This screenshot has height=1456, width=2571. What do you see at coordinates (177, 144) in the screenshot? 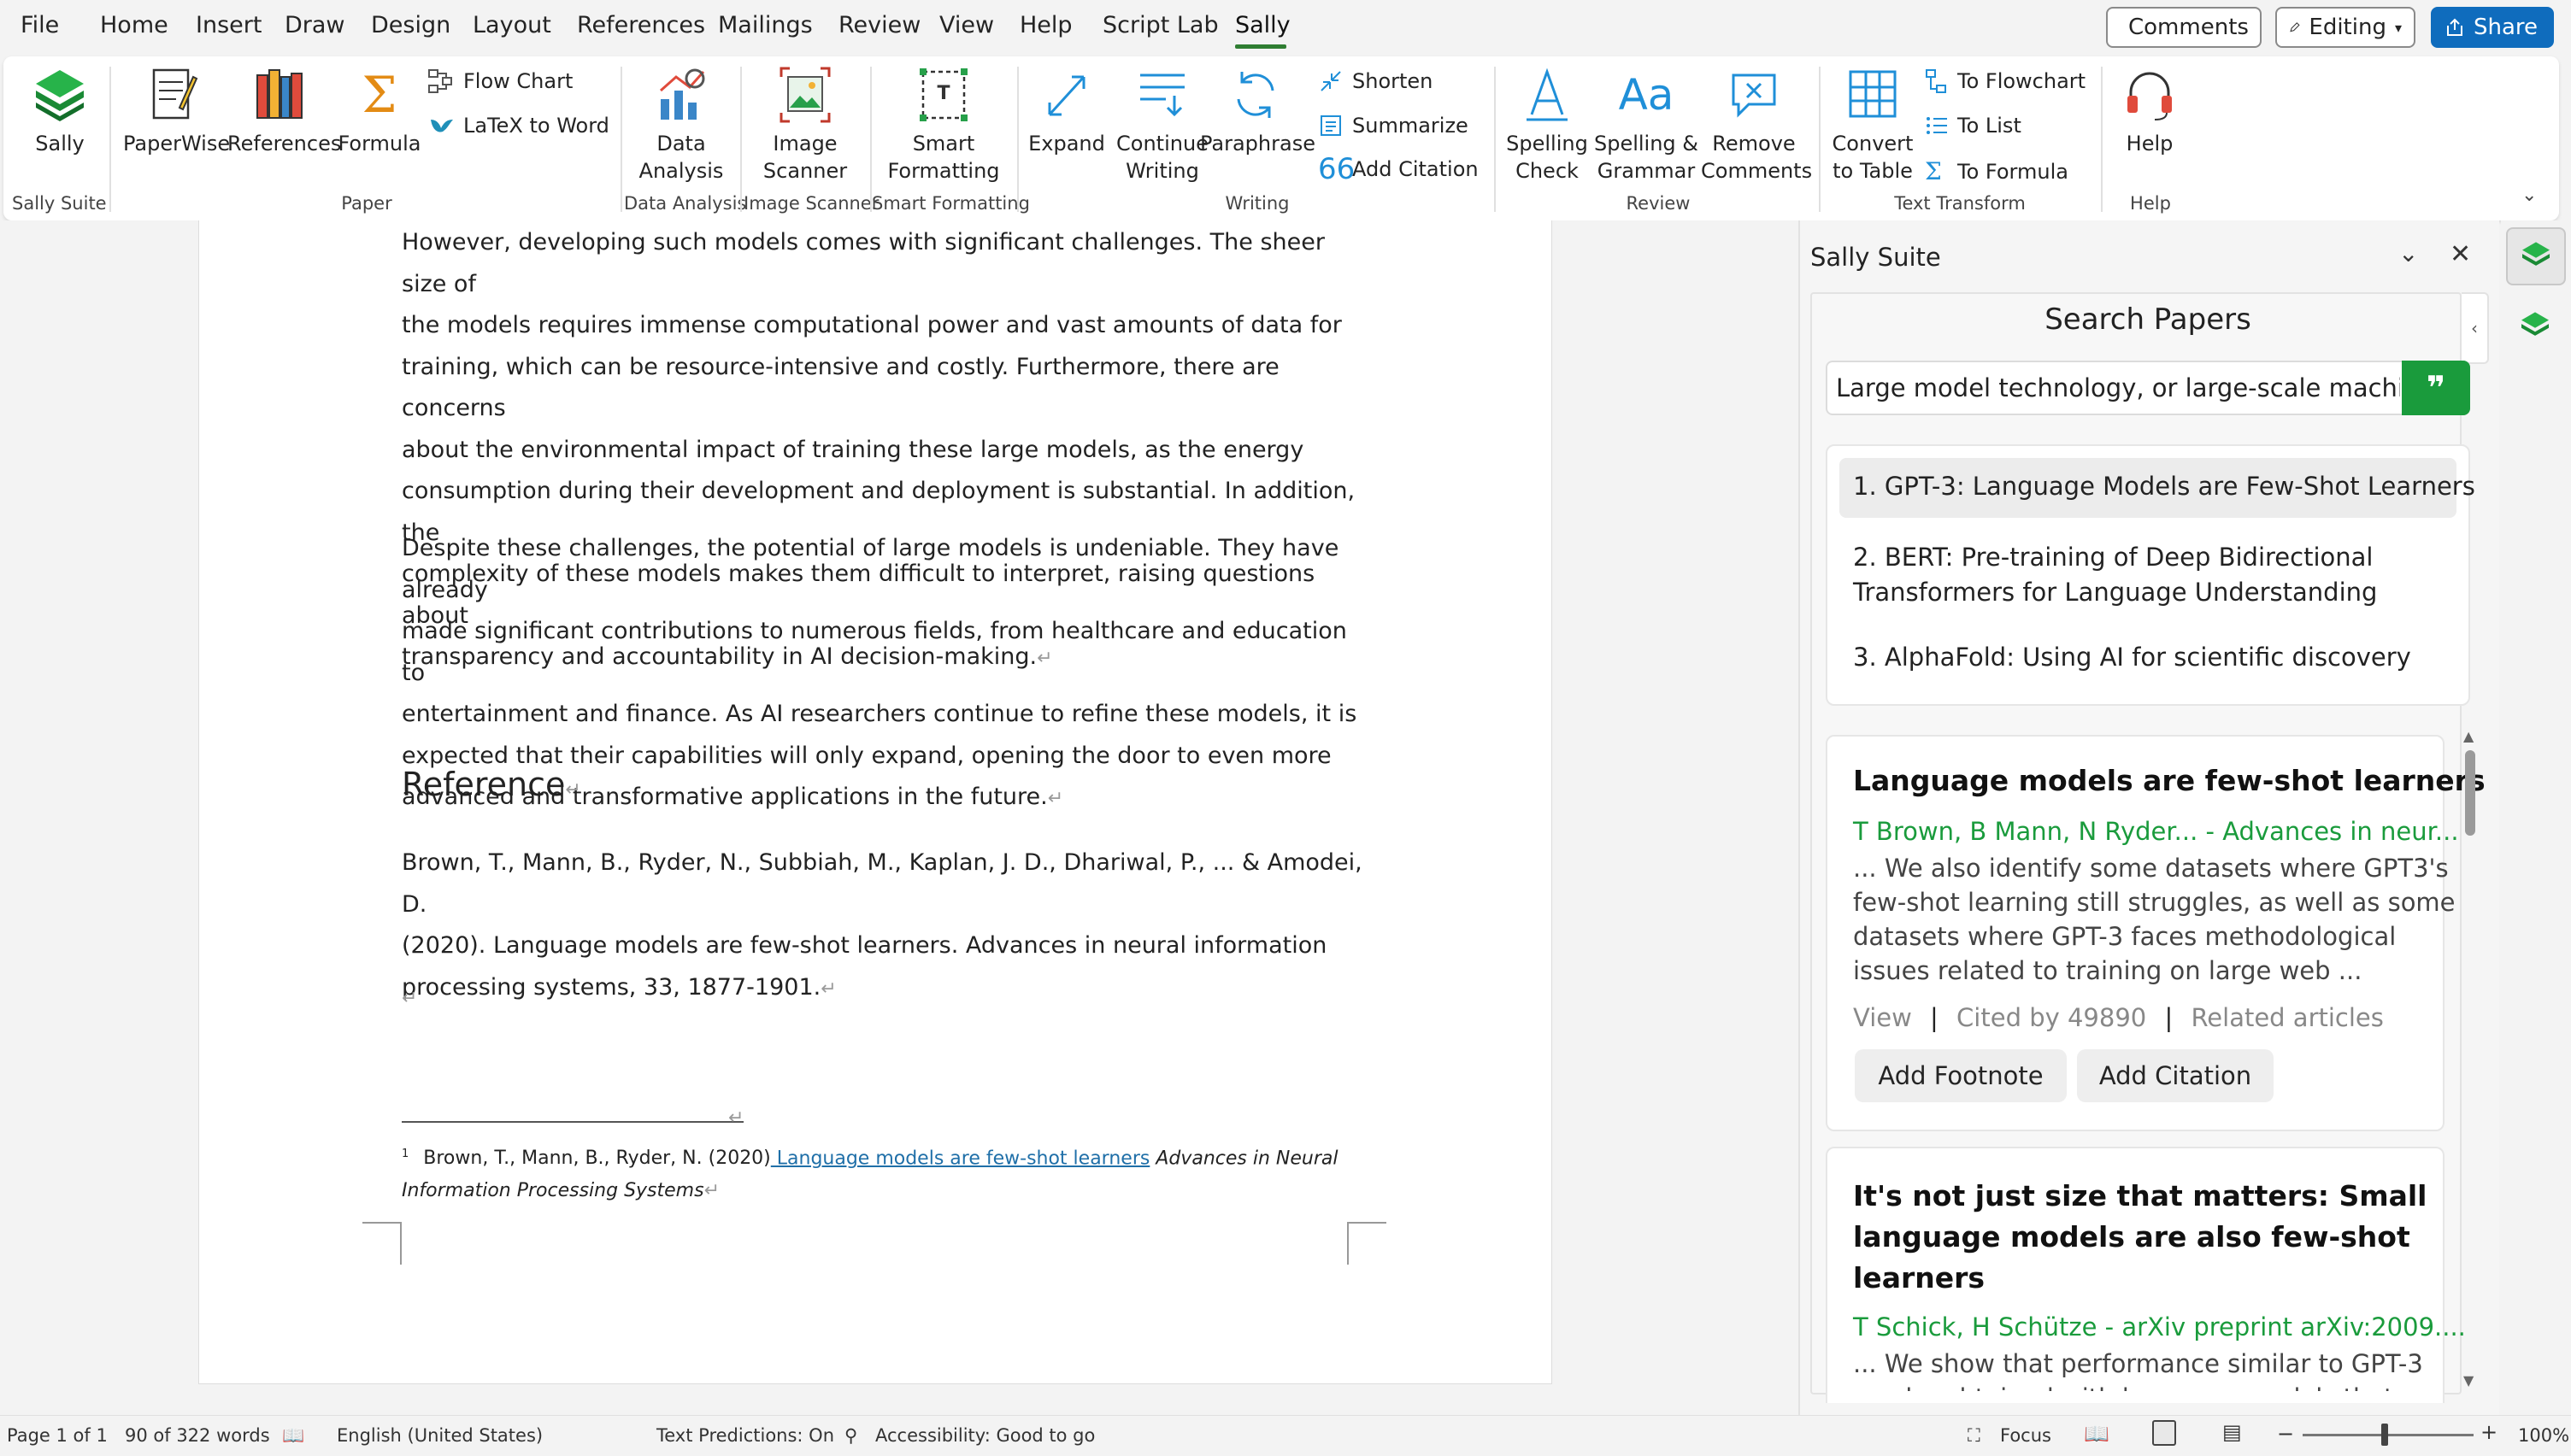
I see `paperwise-label: PaperWise` at bounding box center [177, 144].